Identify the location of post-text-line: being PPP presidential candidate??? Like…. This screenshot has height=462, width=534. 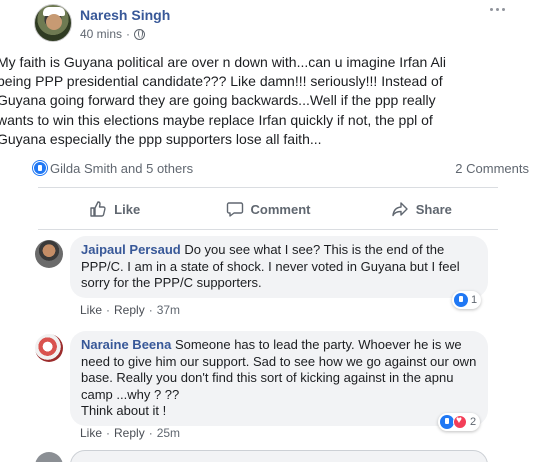
(221, 81).